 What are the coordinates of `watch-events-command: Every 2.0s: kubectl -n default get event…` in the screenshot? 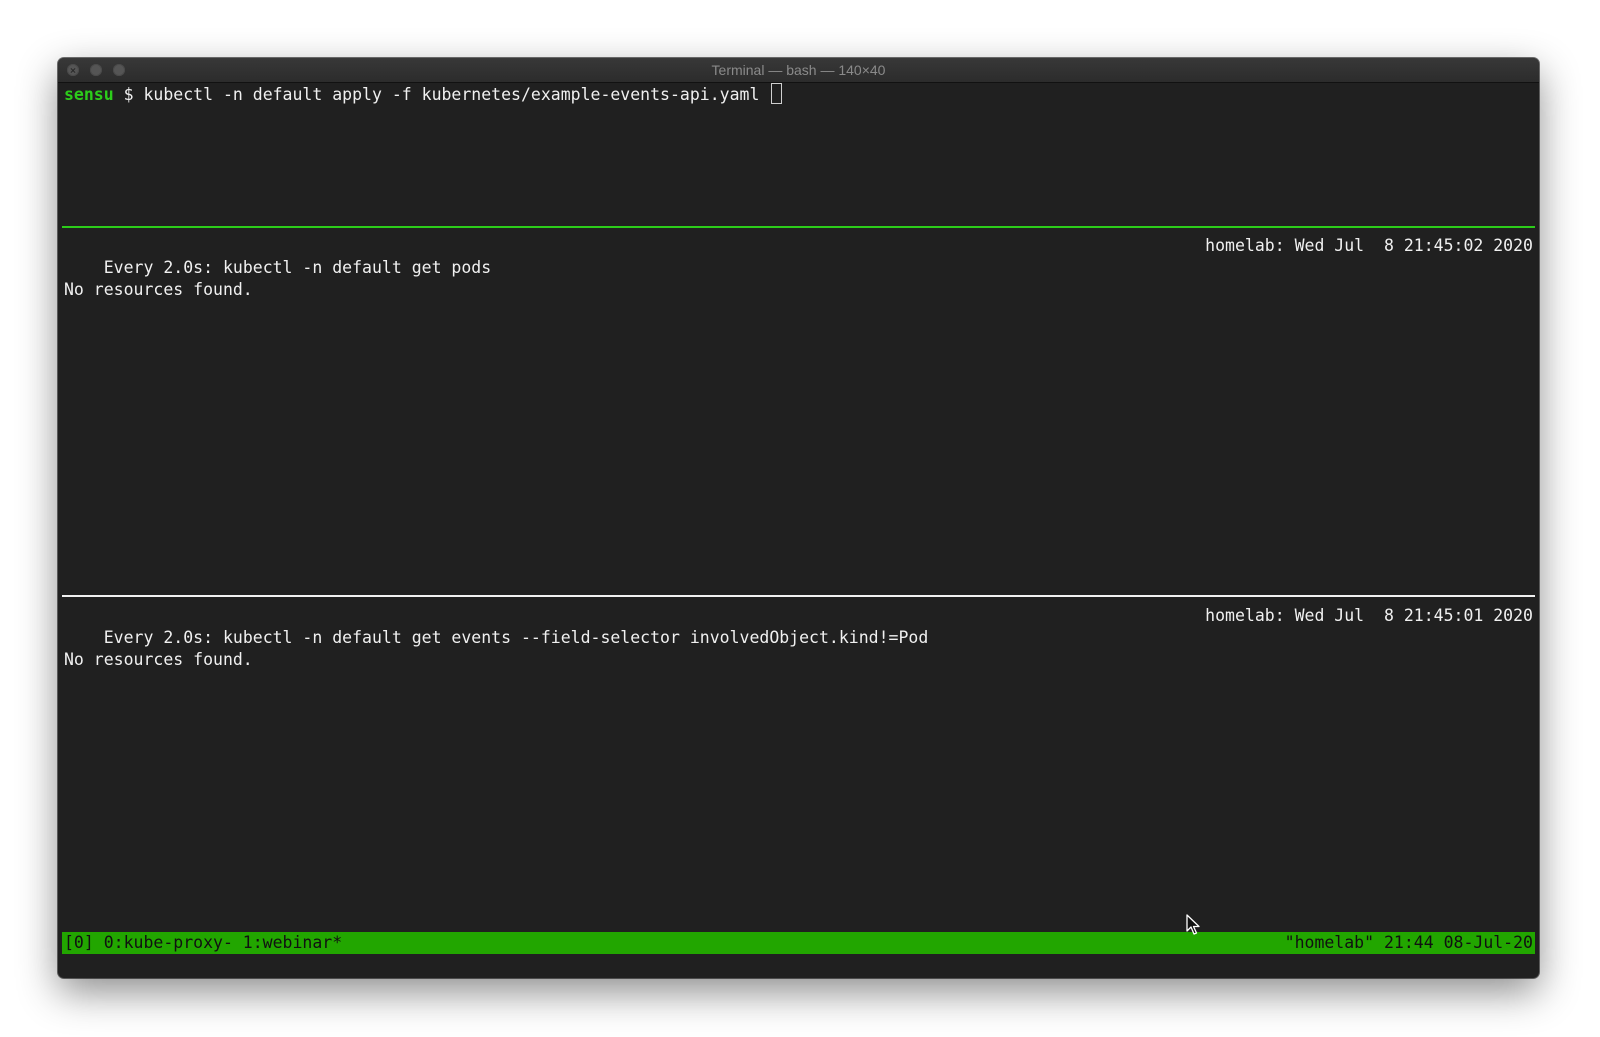 It's located at (516, 637).